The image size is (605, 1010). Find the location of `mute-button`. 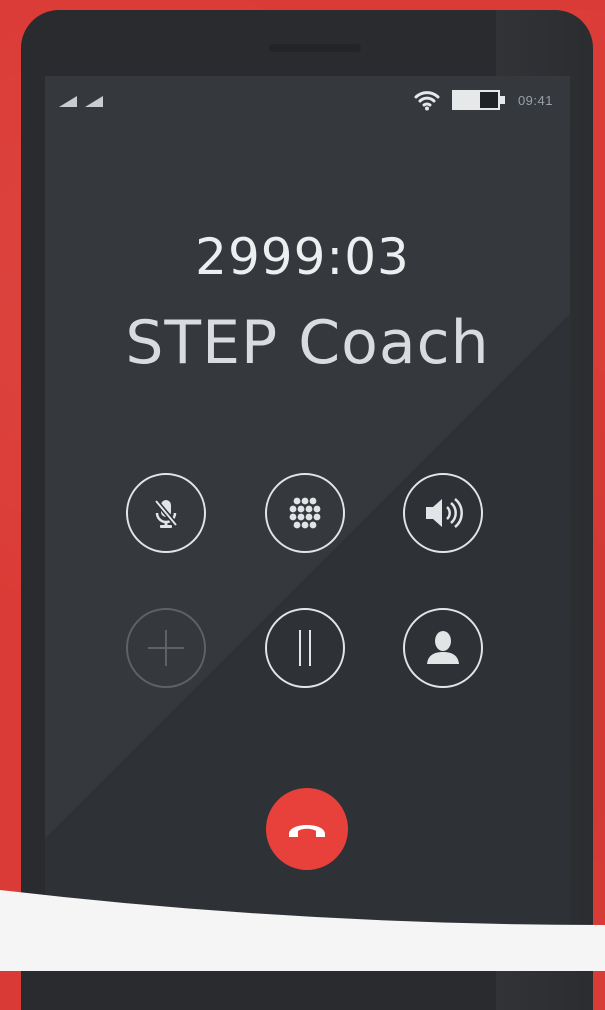

mute-button is located at coordinates (166, 513).